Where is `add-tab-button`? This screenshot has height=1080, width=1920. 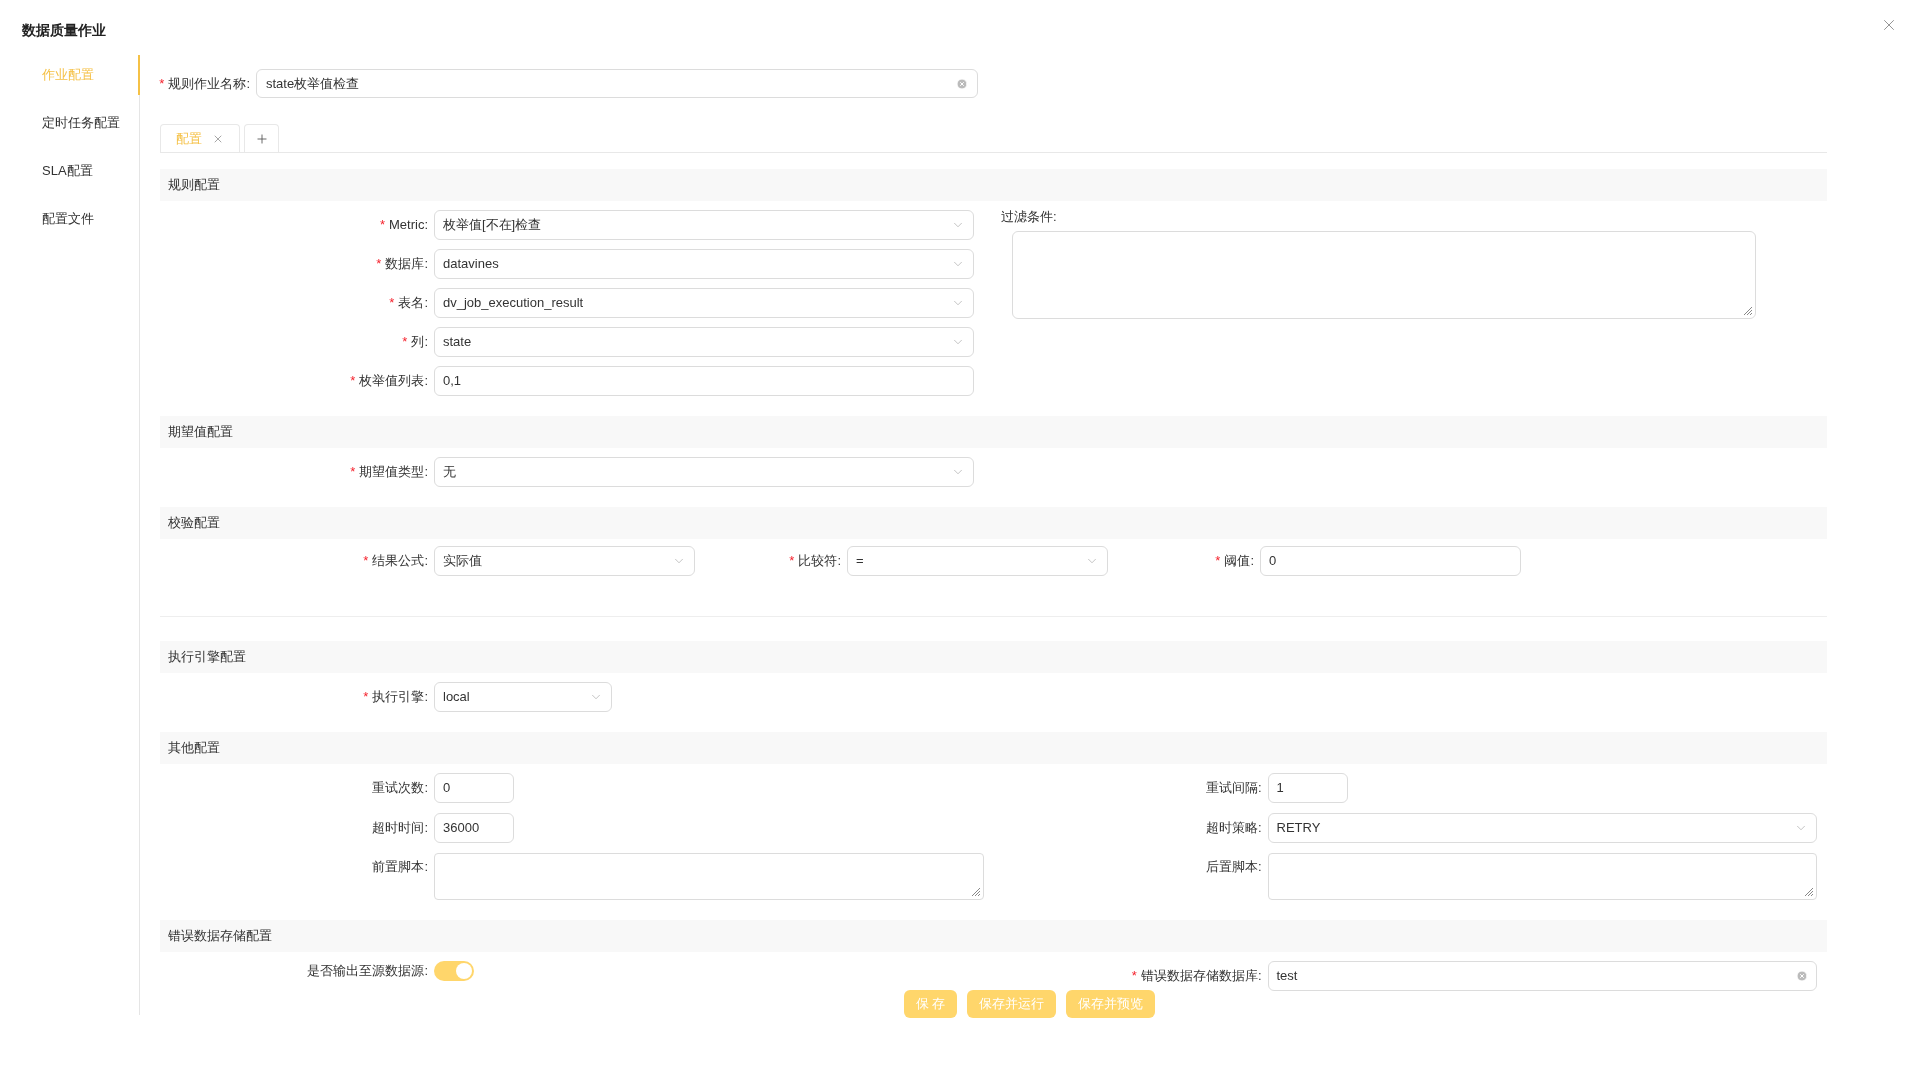
add-tab-button is located at coordinates (261, 138).